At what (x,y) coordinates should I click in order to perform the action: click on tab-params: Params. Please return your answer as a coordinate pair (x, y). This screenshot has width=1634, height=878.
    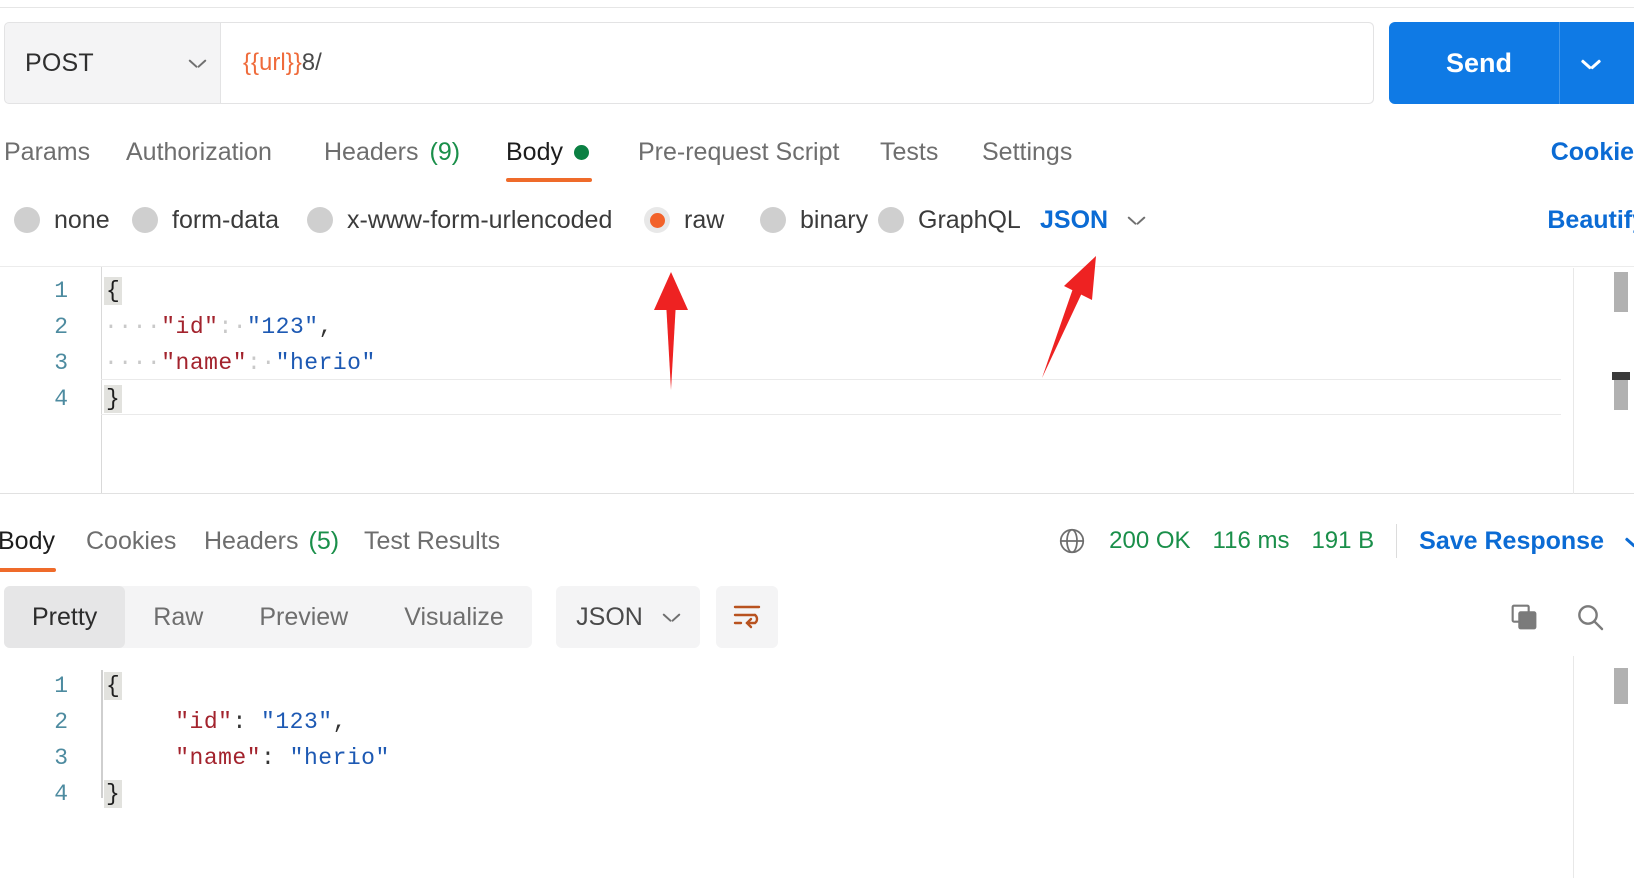
    Looking at the image, I should click on (47, 152).